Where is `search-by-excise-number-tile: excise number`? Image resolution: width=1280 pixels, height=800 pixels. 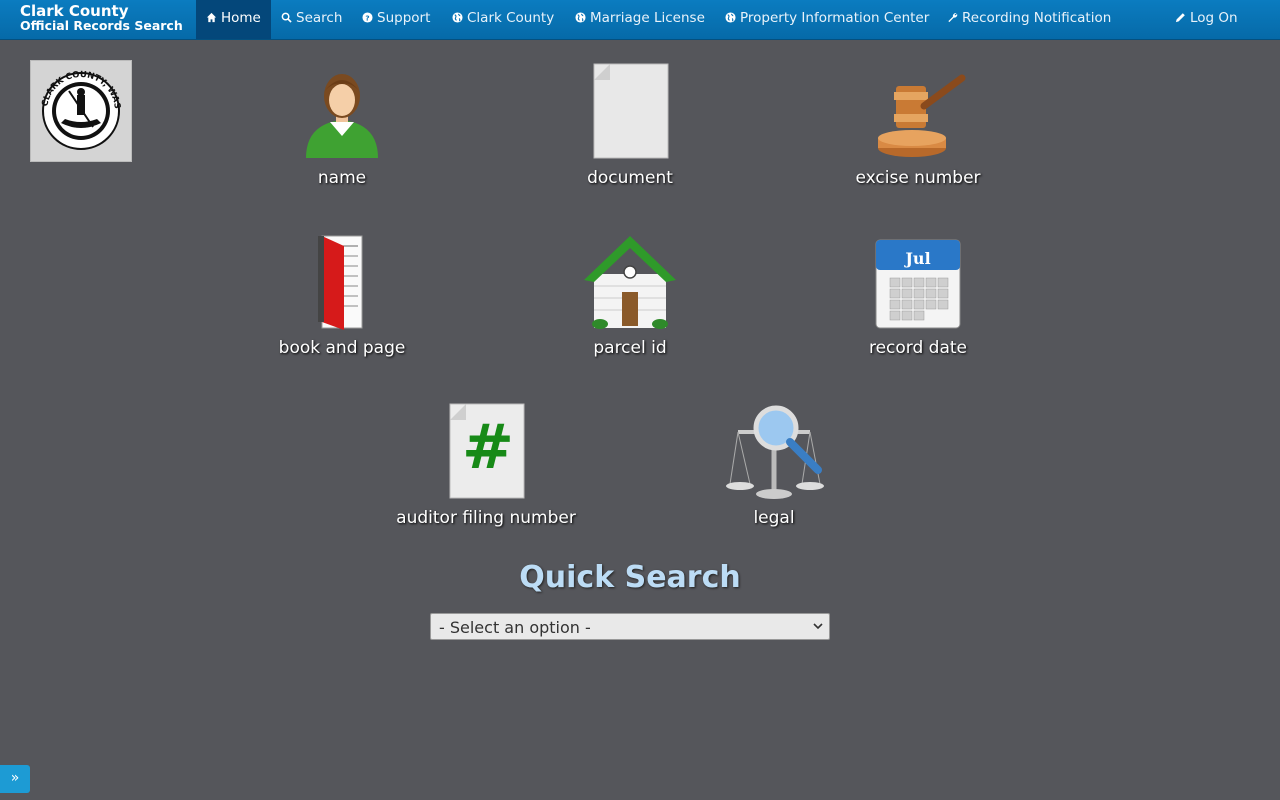
search-by-excise-number-tile: excise number is located at coordinates (918, 125).